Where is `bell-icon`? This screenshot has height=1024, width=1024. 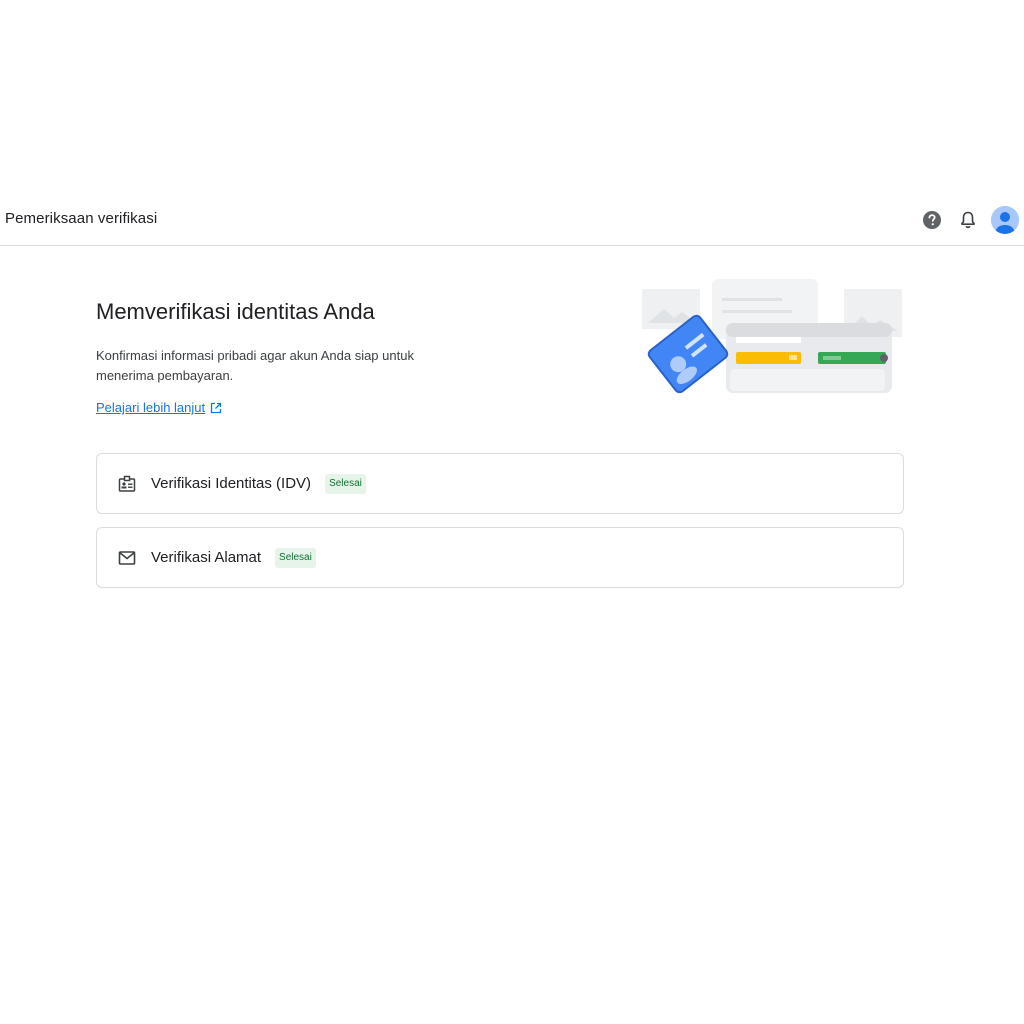 bell-icon is located at coordinates (968, 220).